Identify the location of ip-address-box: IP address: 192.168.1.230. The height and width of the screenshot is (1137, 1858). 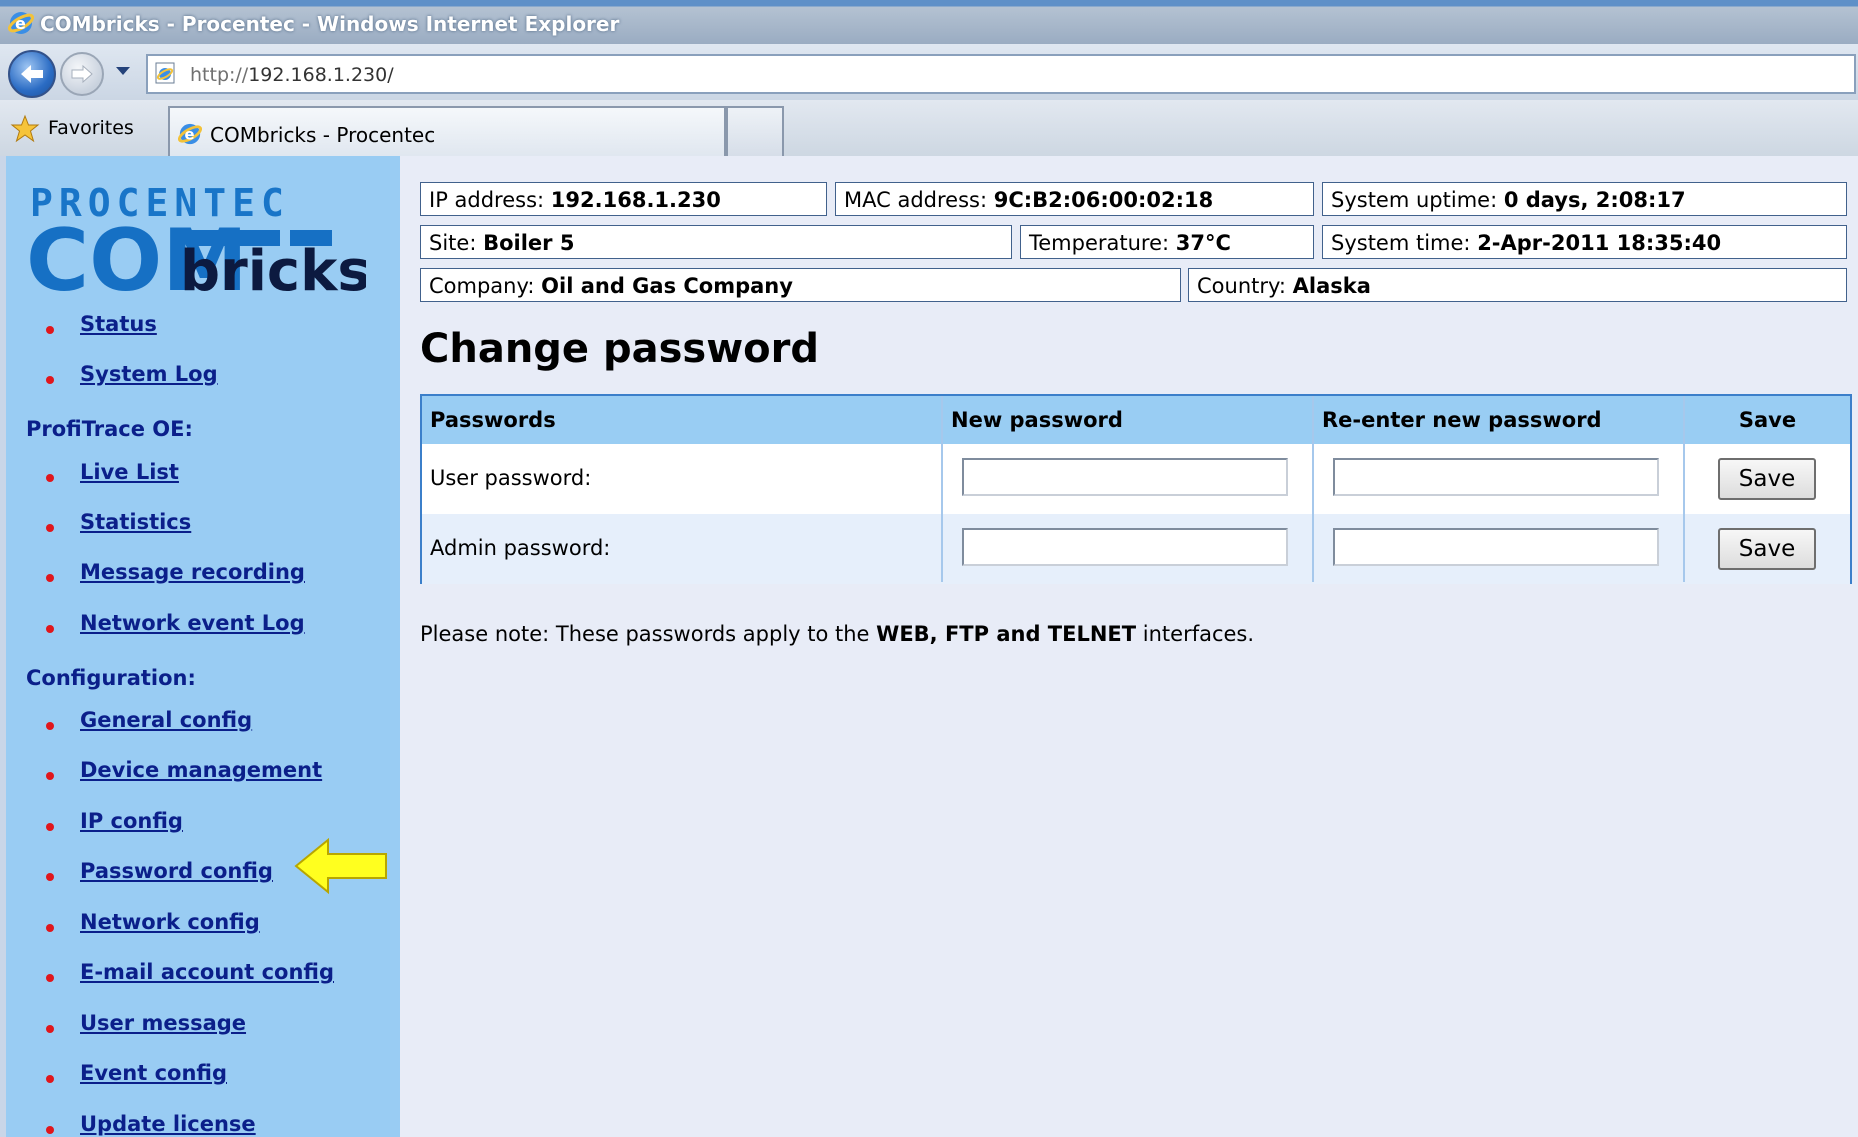
(623, 199).